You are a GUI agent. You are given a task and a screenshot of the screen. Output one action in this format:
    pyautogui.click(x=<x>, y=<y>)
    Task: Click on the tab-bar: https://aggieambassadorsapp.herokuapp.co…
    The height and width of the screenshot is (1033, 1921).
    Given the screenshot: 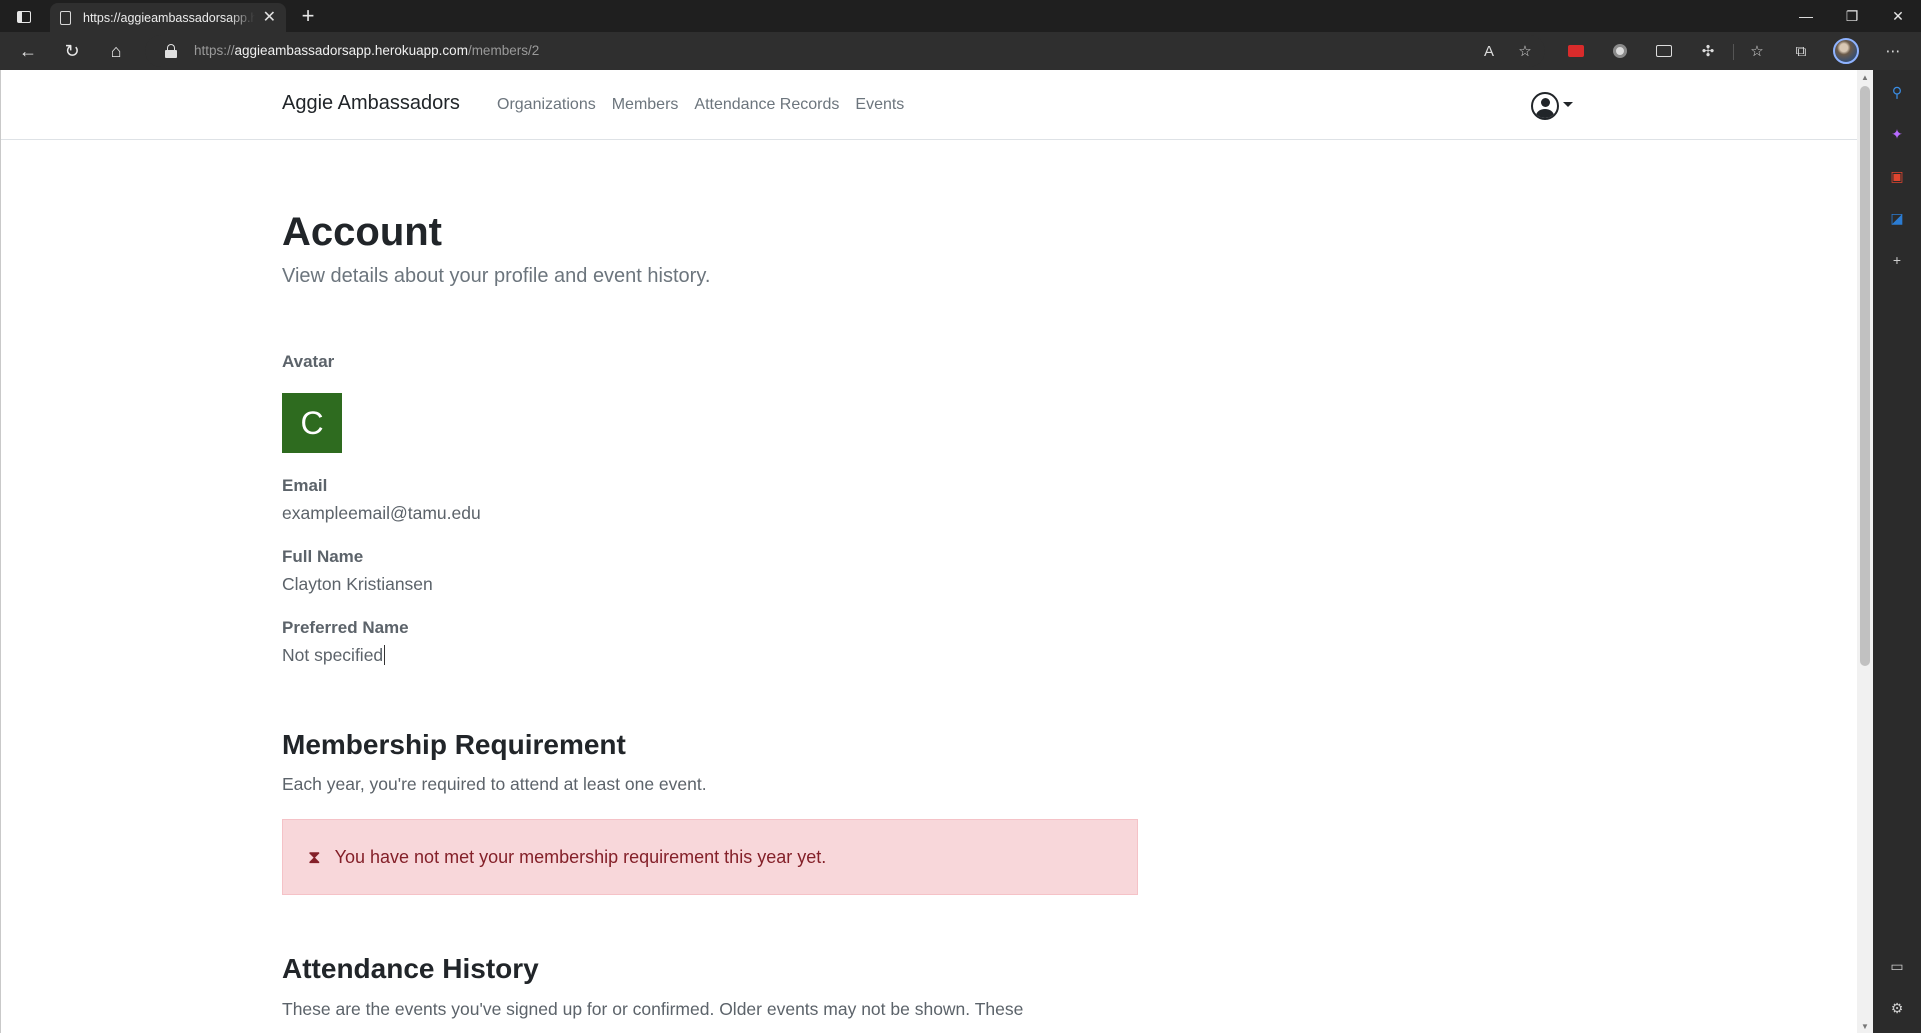 What is the action you would take?
    pyautogui.click(x=960, y=16)
    